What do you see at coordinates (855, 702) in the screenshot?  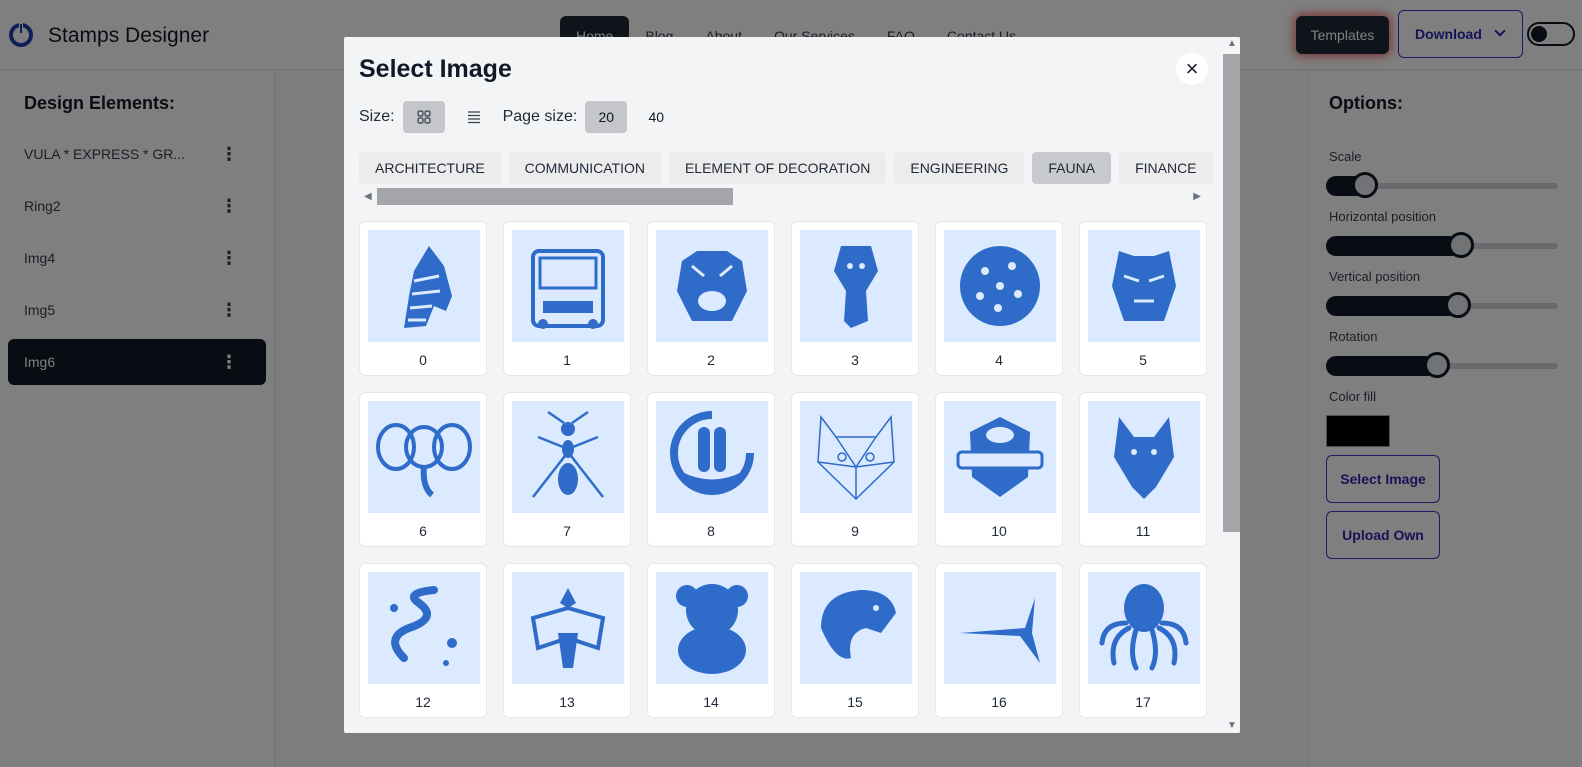 I see `image-number: 15` at bounding box center [855, 702].